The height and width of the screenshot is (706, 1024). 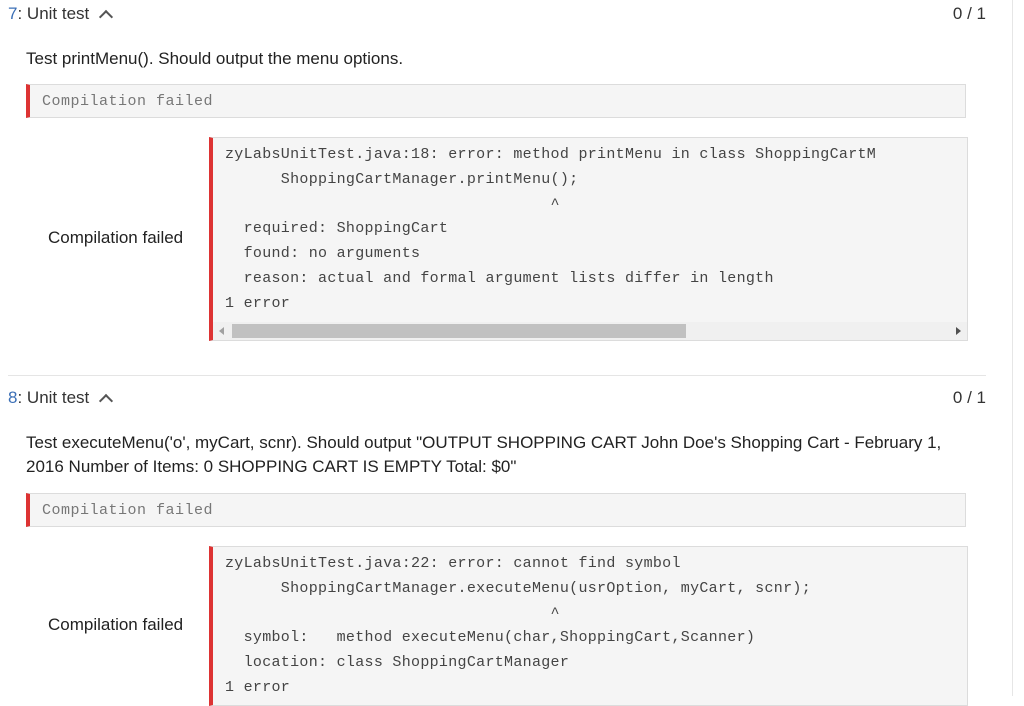 What do you see at coordinates (116, 624) in the screenshot?
I see `test-8-result-label: Compilation failed` at bounding box center [116, 624].